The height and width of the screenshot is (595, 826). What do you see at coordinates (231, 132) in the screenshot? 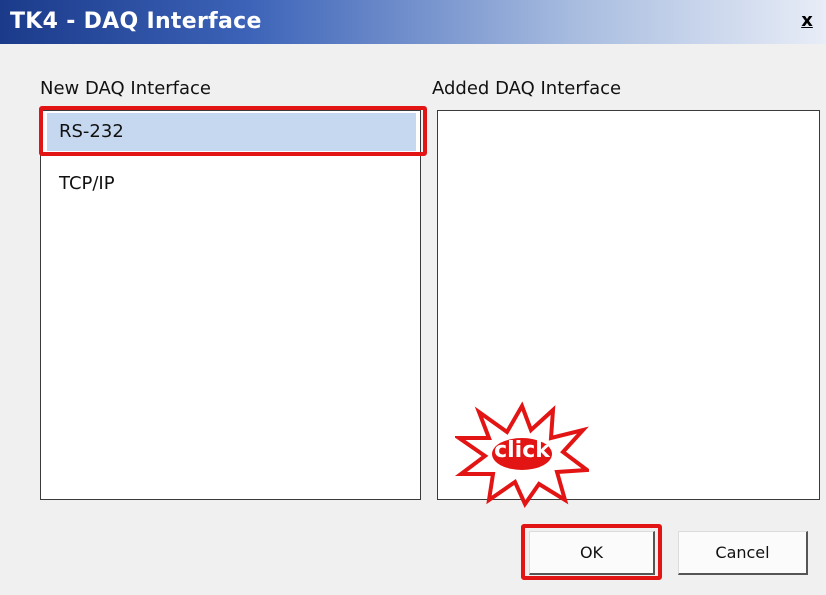
I see `list-item-rs232: RS-232` at bounding box center [231, 132].